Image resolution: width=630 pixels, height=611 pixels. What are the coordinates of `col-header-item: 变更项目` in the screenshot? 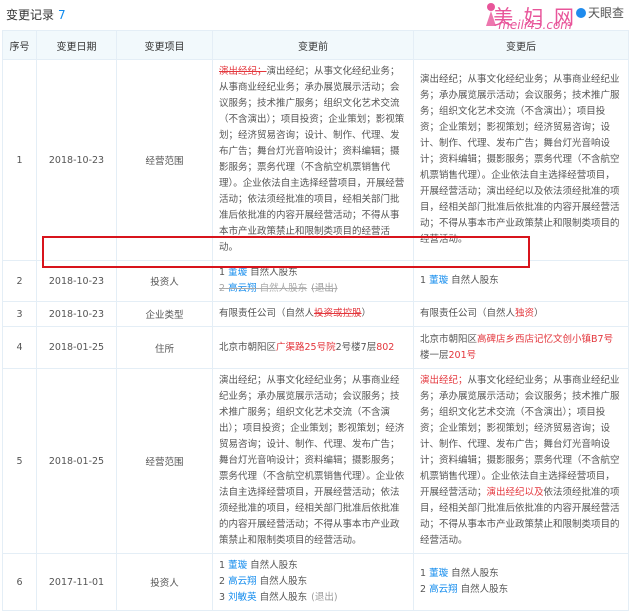 It's located at (164, 45).